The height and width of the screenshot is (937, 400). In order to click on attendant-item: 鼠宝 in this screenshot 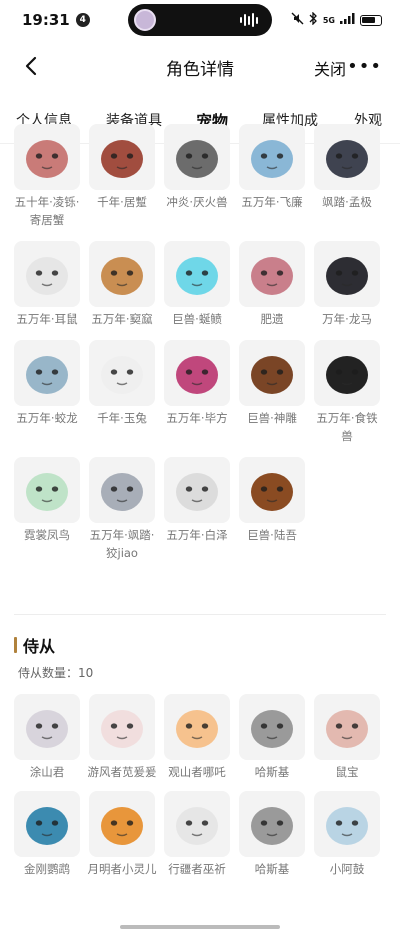, I will do `click(347, 737)`.